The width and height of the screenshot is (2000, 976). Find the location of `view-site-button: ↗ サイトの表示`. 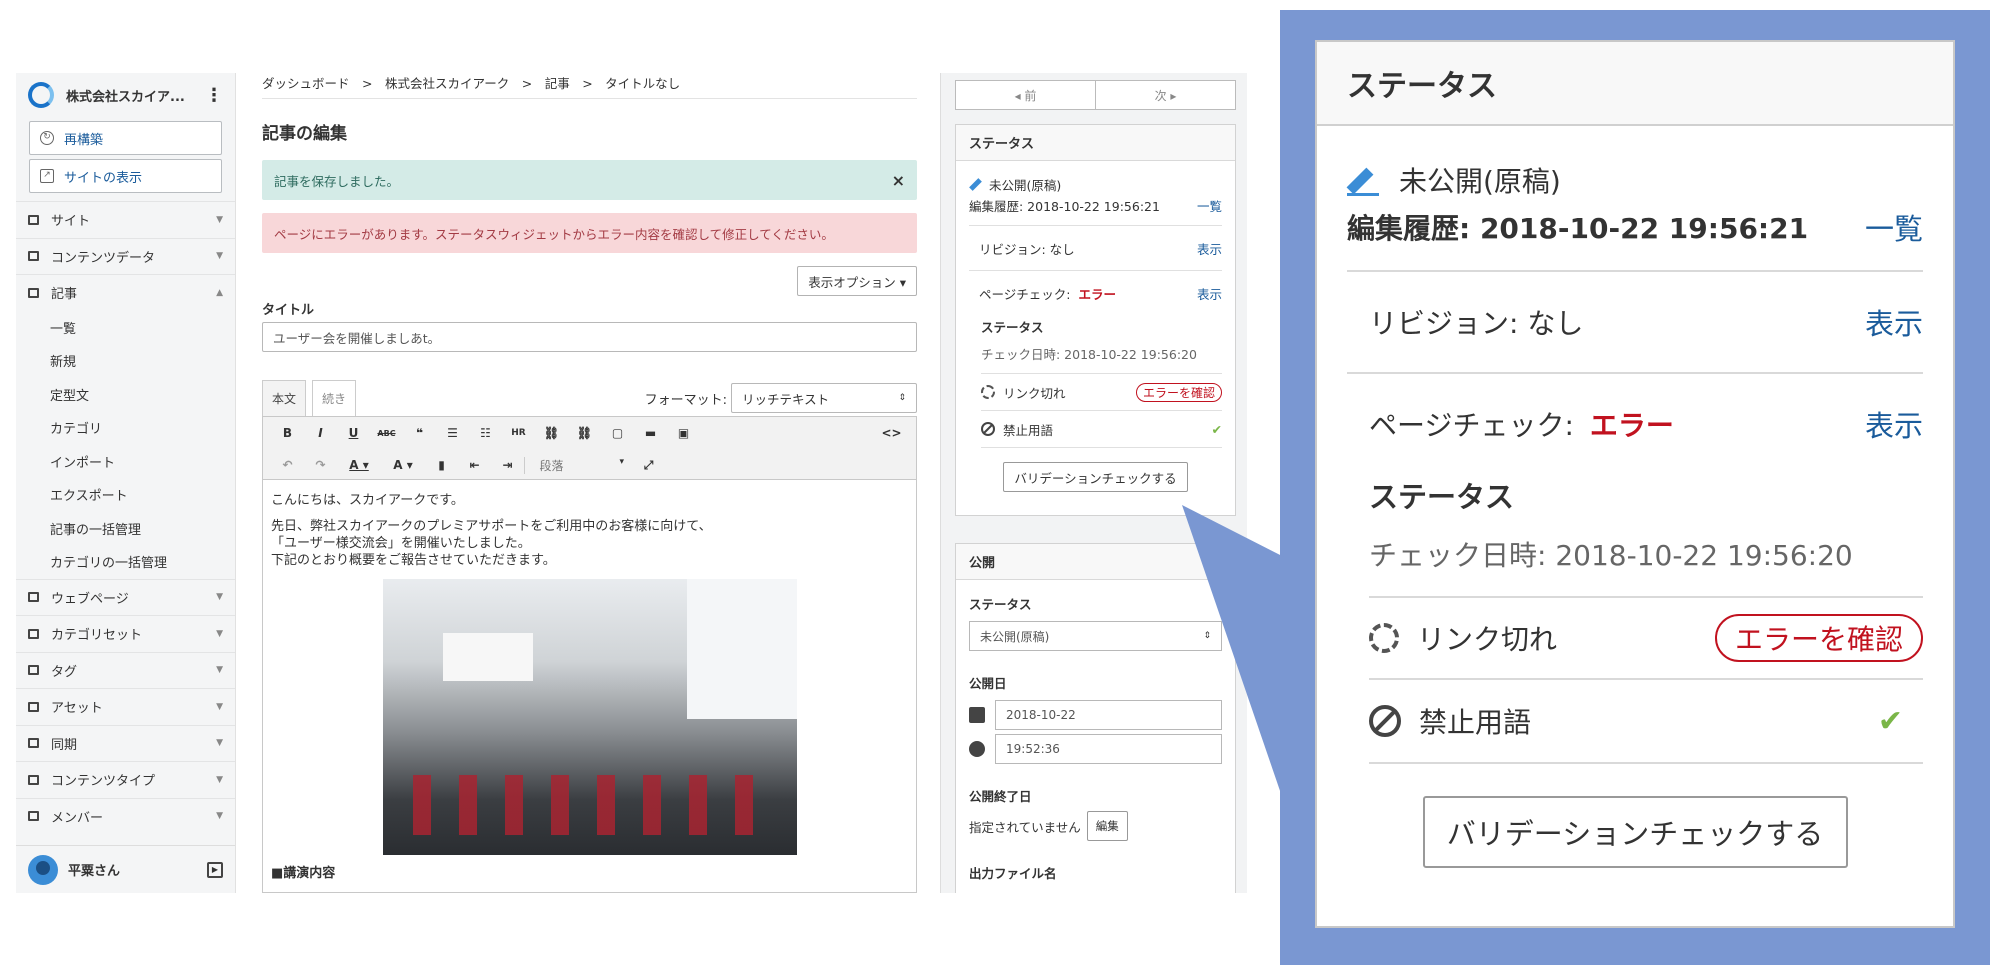

view-site-button: ↗ サイトの表示 is located at coordinates (125, 176).